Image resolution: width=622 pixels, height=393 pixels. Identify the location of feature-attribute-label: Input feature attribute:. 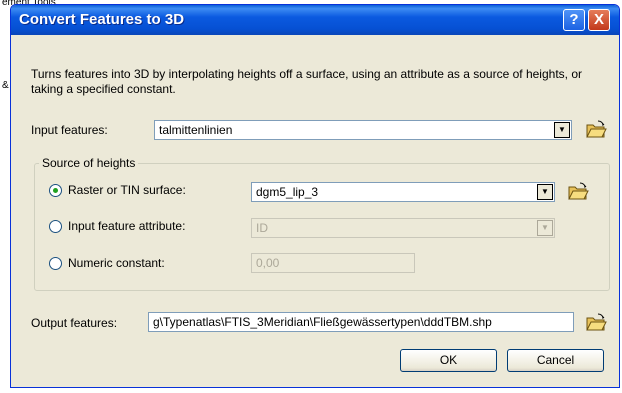
(127, 226).